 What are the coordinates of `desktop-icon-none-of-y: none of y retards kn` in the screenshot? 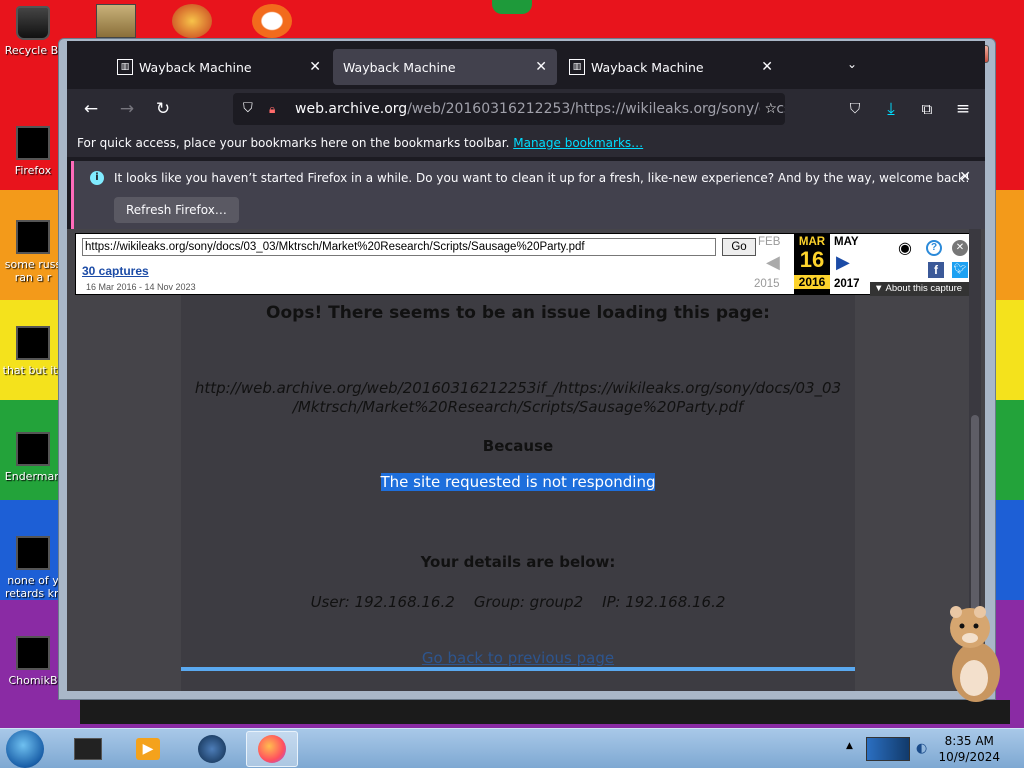 It's located at (33, 568).